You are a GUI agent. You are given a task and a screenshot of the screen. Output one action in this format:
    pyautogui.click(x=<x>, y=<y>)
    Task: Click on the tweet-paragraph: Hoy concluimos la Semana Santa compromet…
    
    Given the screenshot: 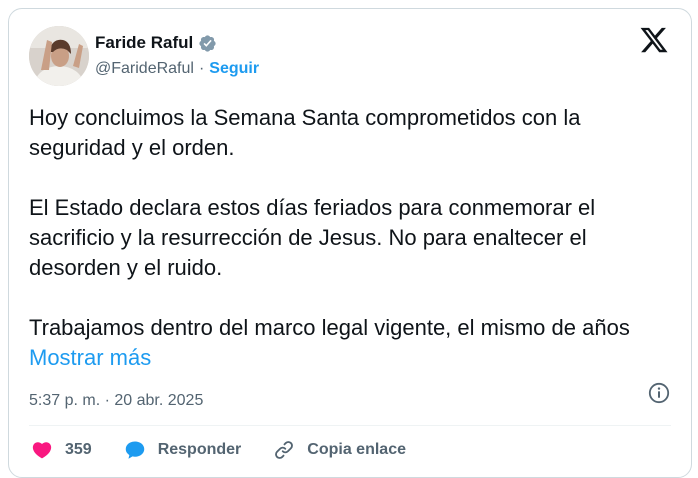 What is the action you would take?
    pyautogui.click(x=305, y=132)
    